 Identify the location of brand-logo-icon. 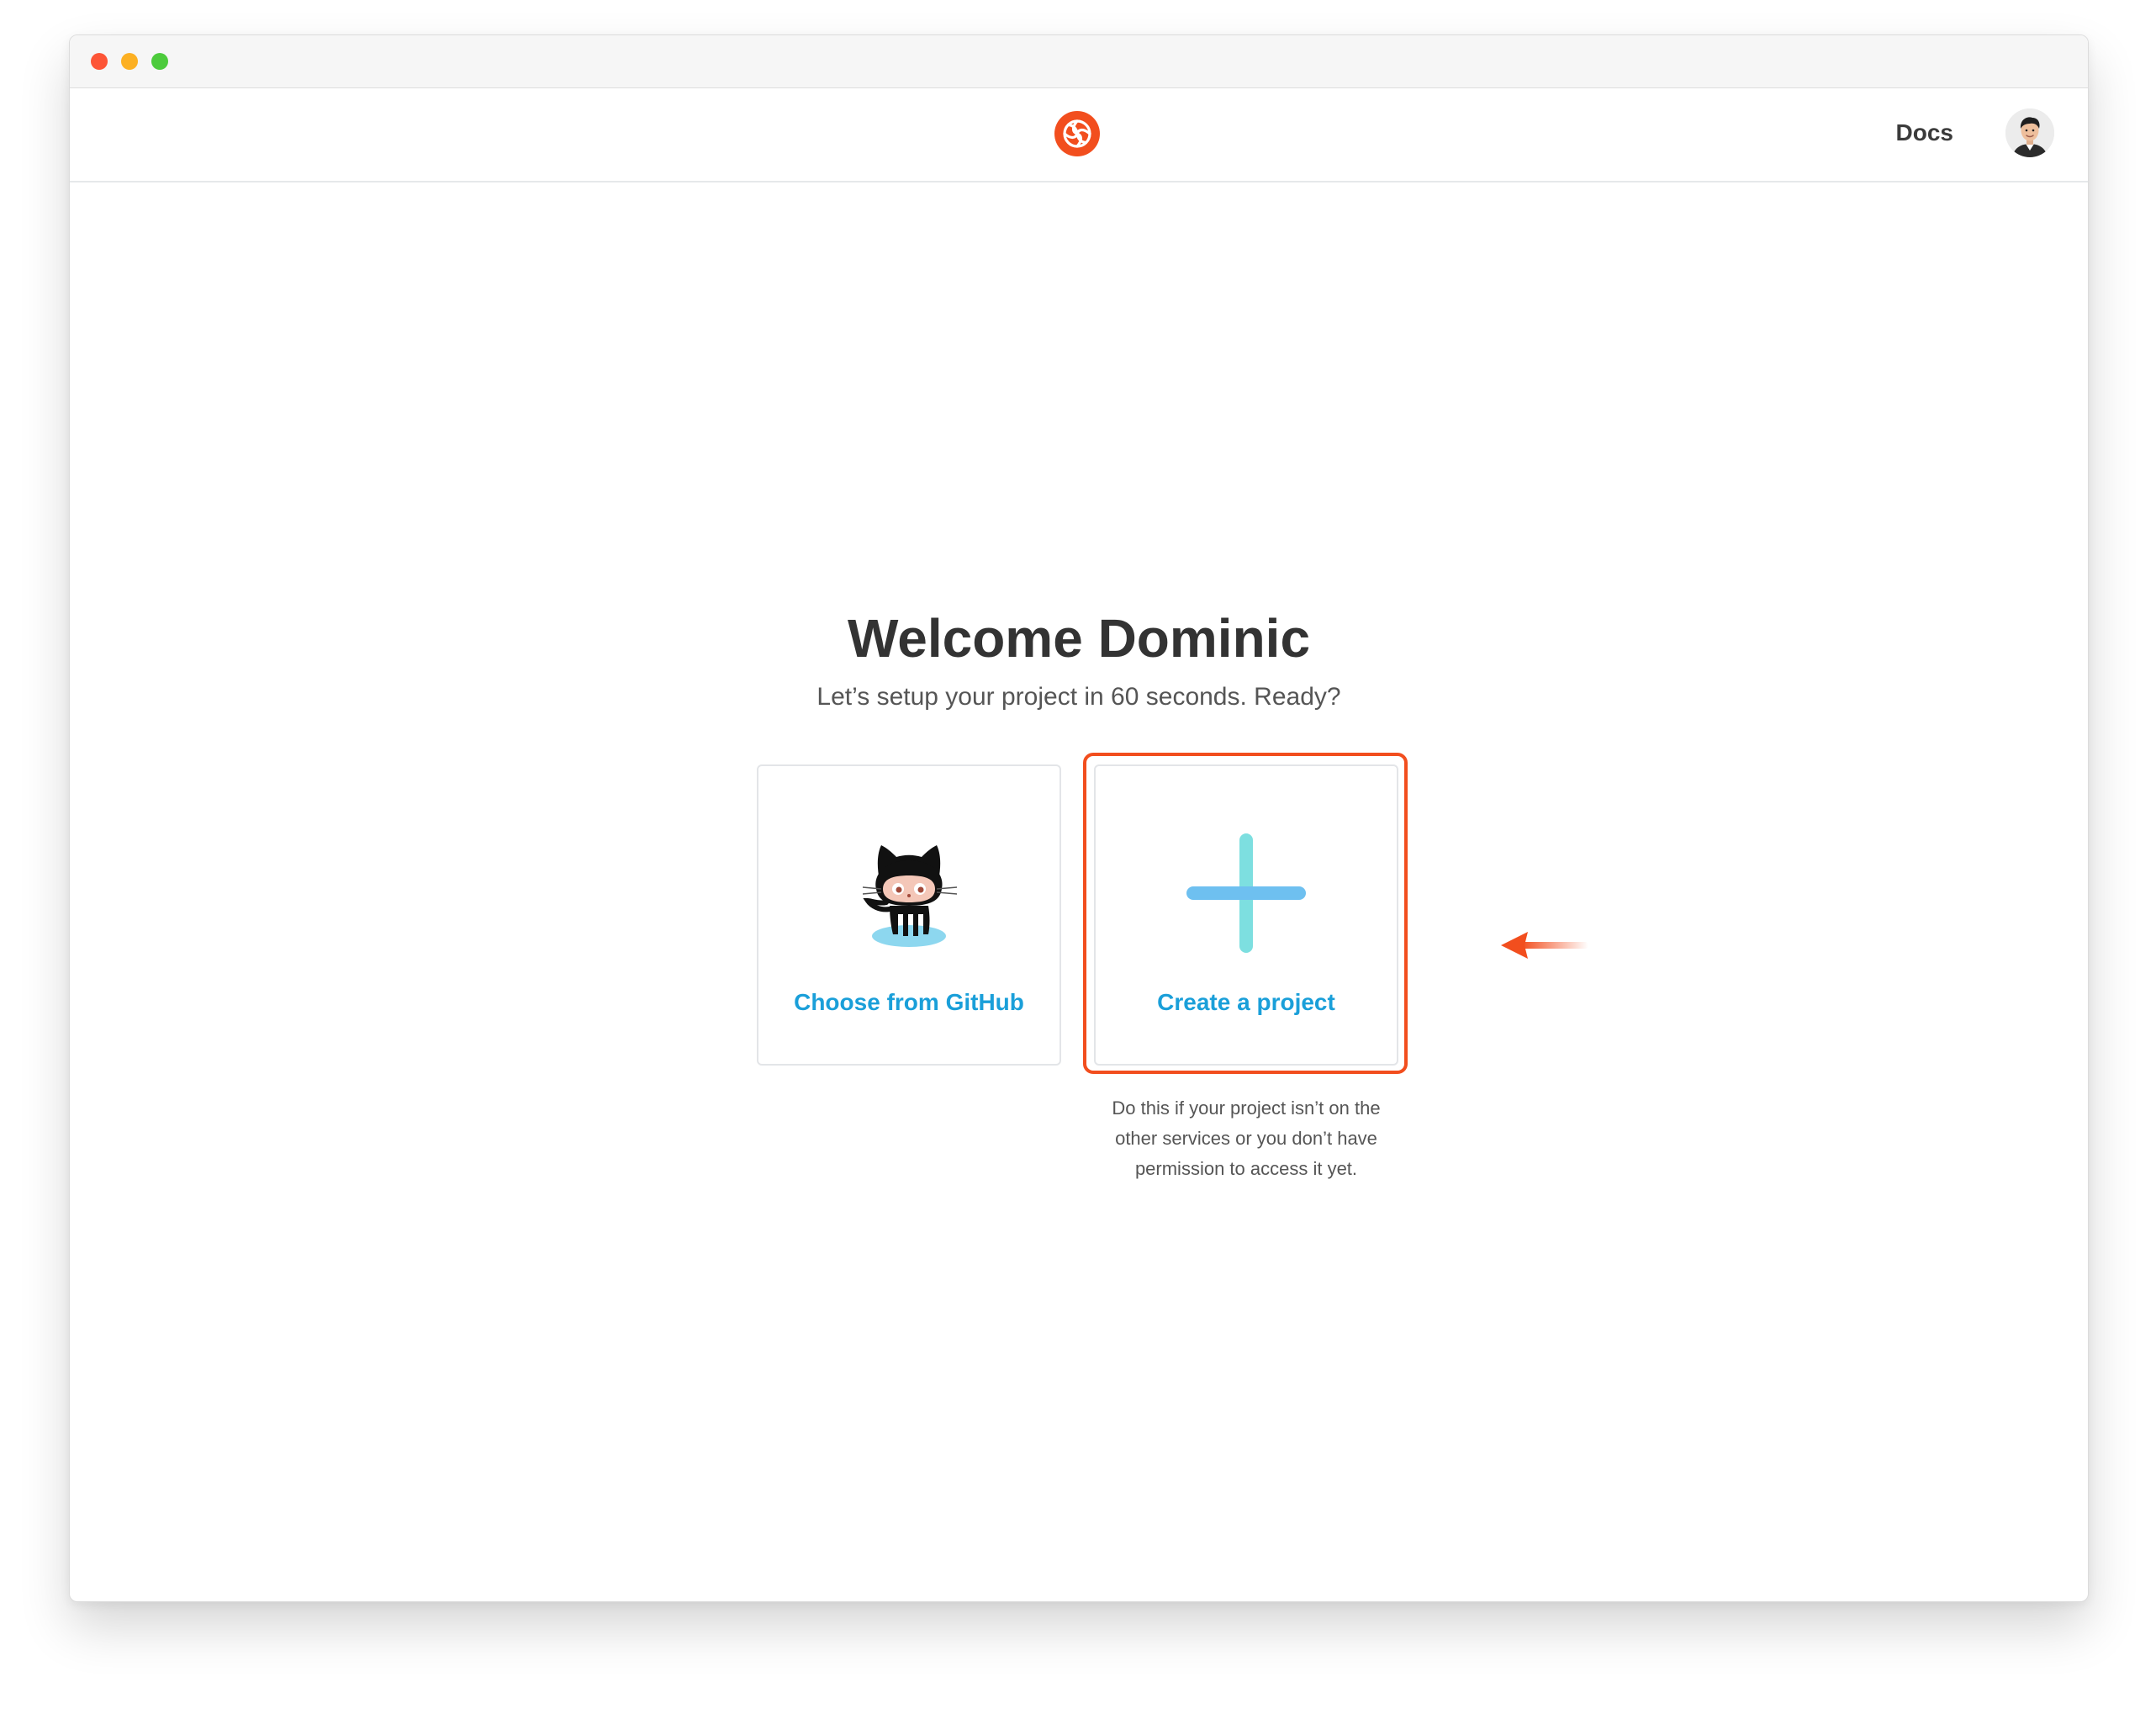
(1077, 133).